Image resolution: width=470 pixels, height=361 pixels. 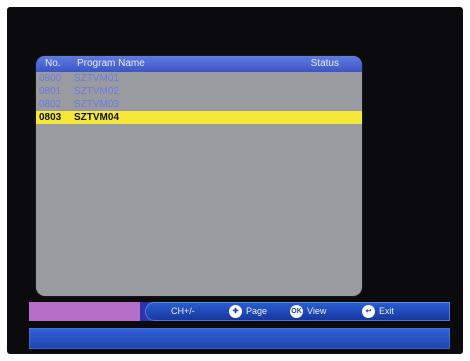 What do you see at coordinates (111, 63) in the screenshot?
I see `column-header-program-name: Program Name` at bounding box center [111, 63].